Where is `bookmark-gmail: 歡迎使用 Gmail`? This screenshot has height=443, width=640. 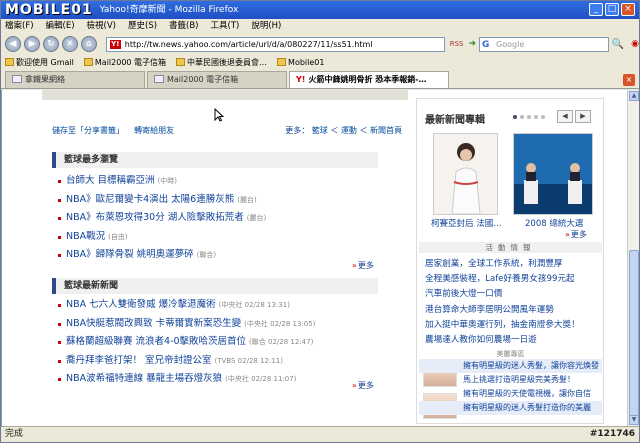
bookmark-gmail: 歡迎使用 Gmail is located at coordinates (39, 62).